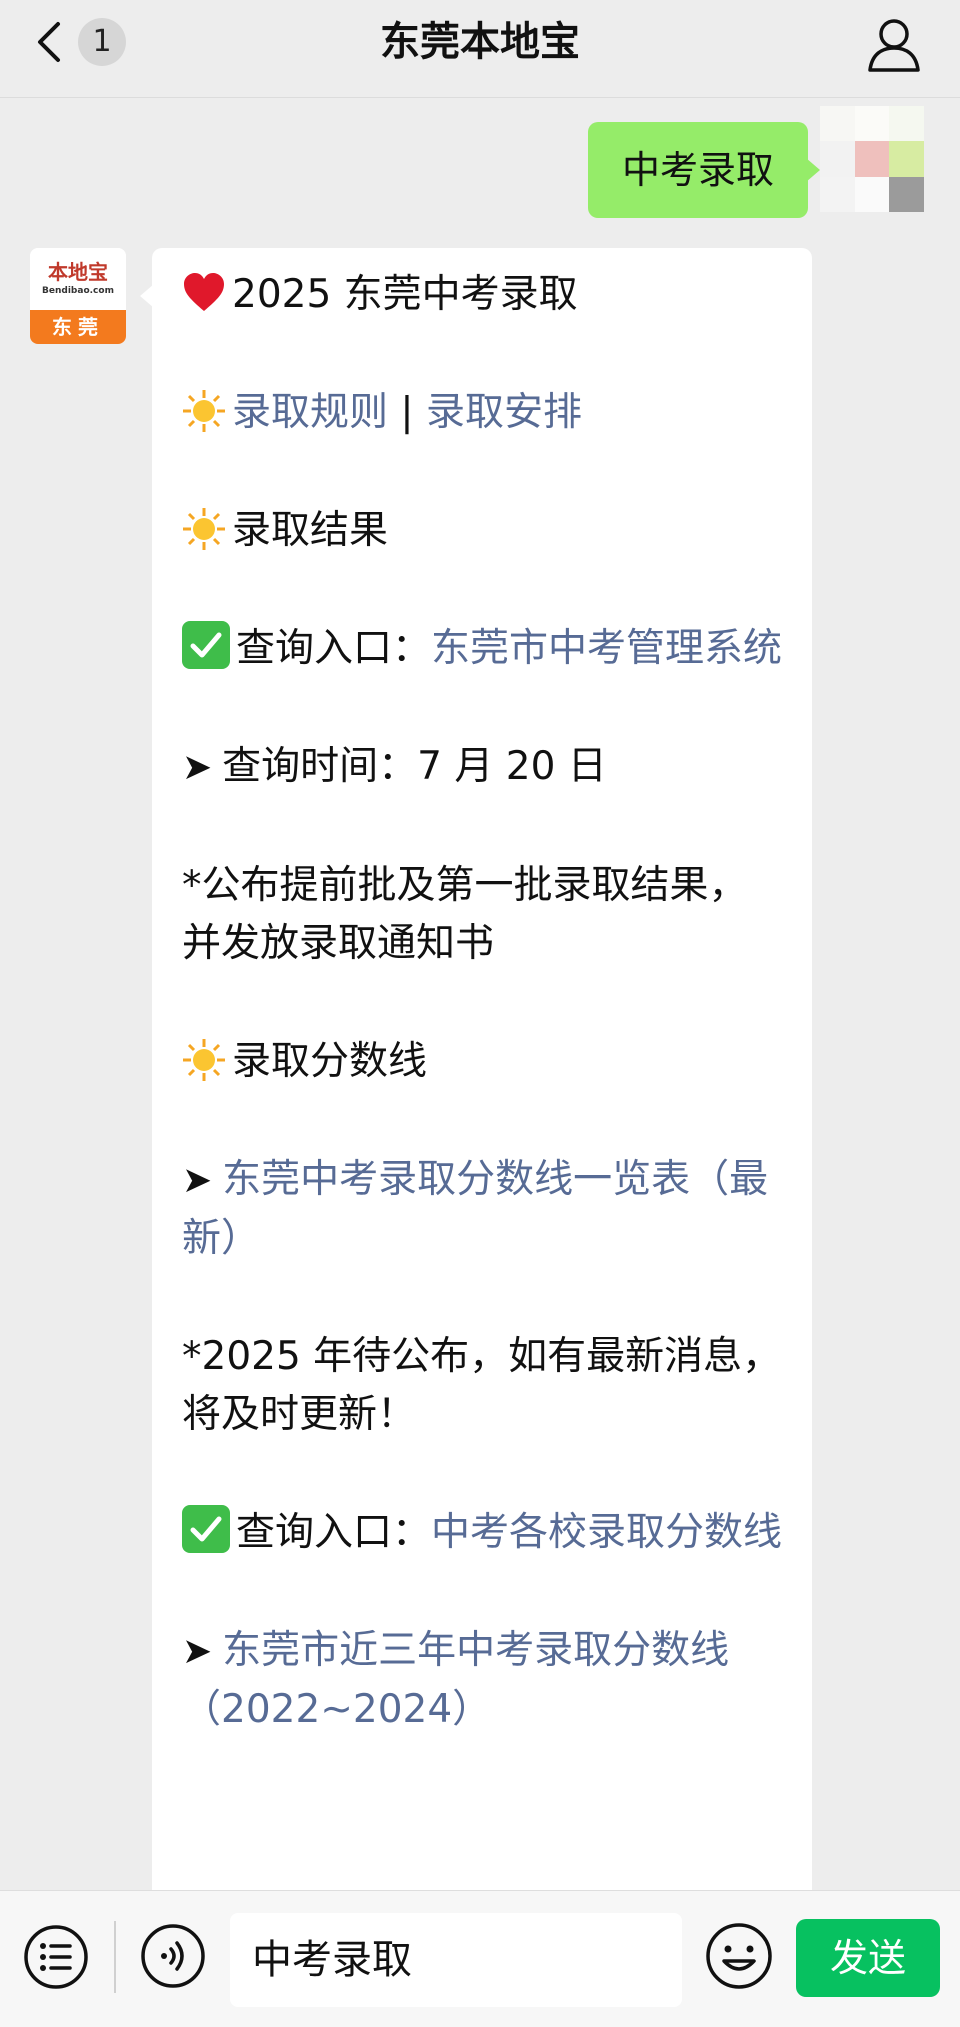  I want to click on three-year-line: ➤ 东莞市近三年中考录取分数线（2022~2024）, so click(484, 1680).